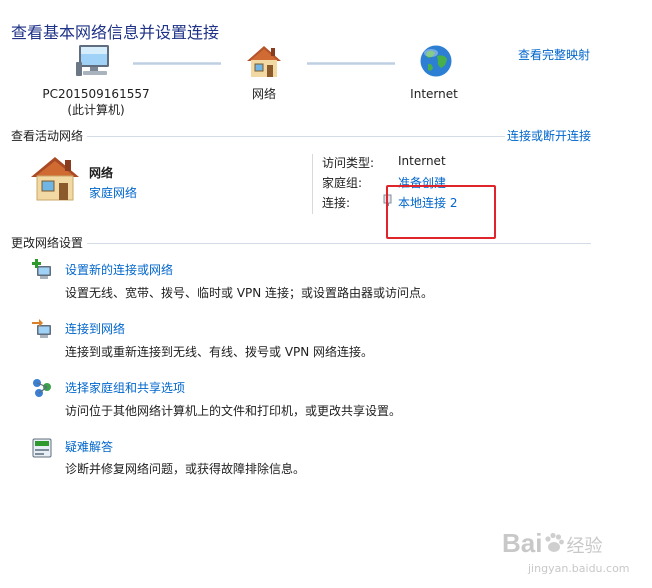 This screenshot has width=652, height=588. Describe the element at coordinates (301, 243) in the screenshot. I see `change-settings-divider` at that location.